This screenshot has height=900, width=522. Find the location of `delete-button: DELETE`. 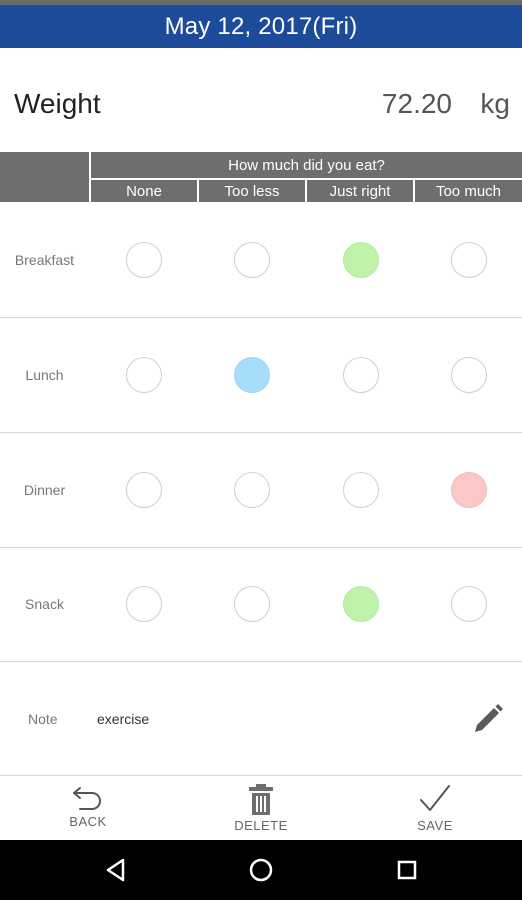

delete-button: DELETE is located at coordinates (261, 808).